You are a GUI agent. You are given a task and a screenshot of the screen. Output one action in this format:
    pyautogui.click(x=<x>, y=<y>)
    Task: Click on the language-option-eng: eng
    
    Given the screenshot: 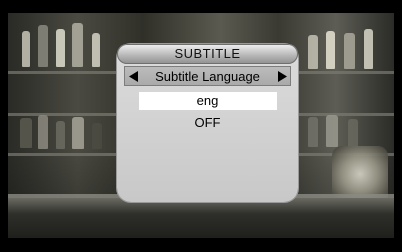 What is the action you would take?
    pyautogui.click(x=207, y=101)
    